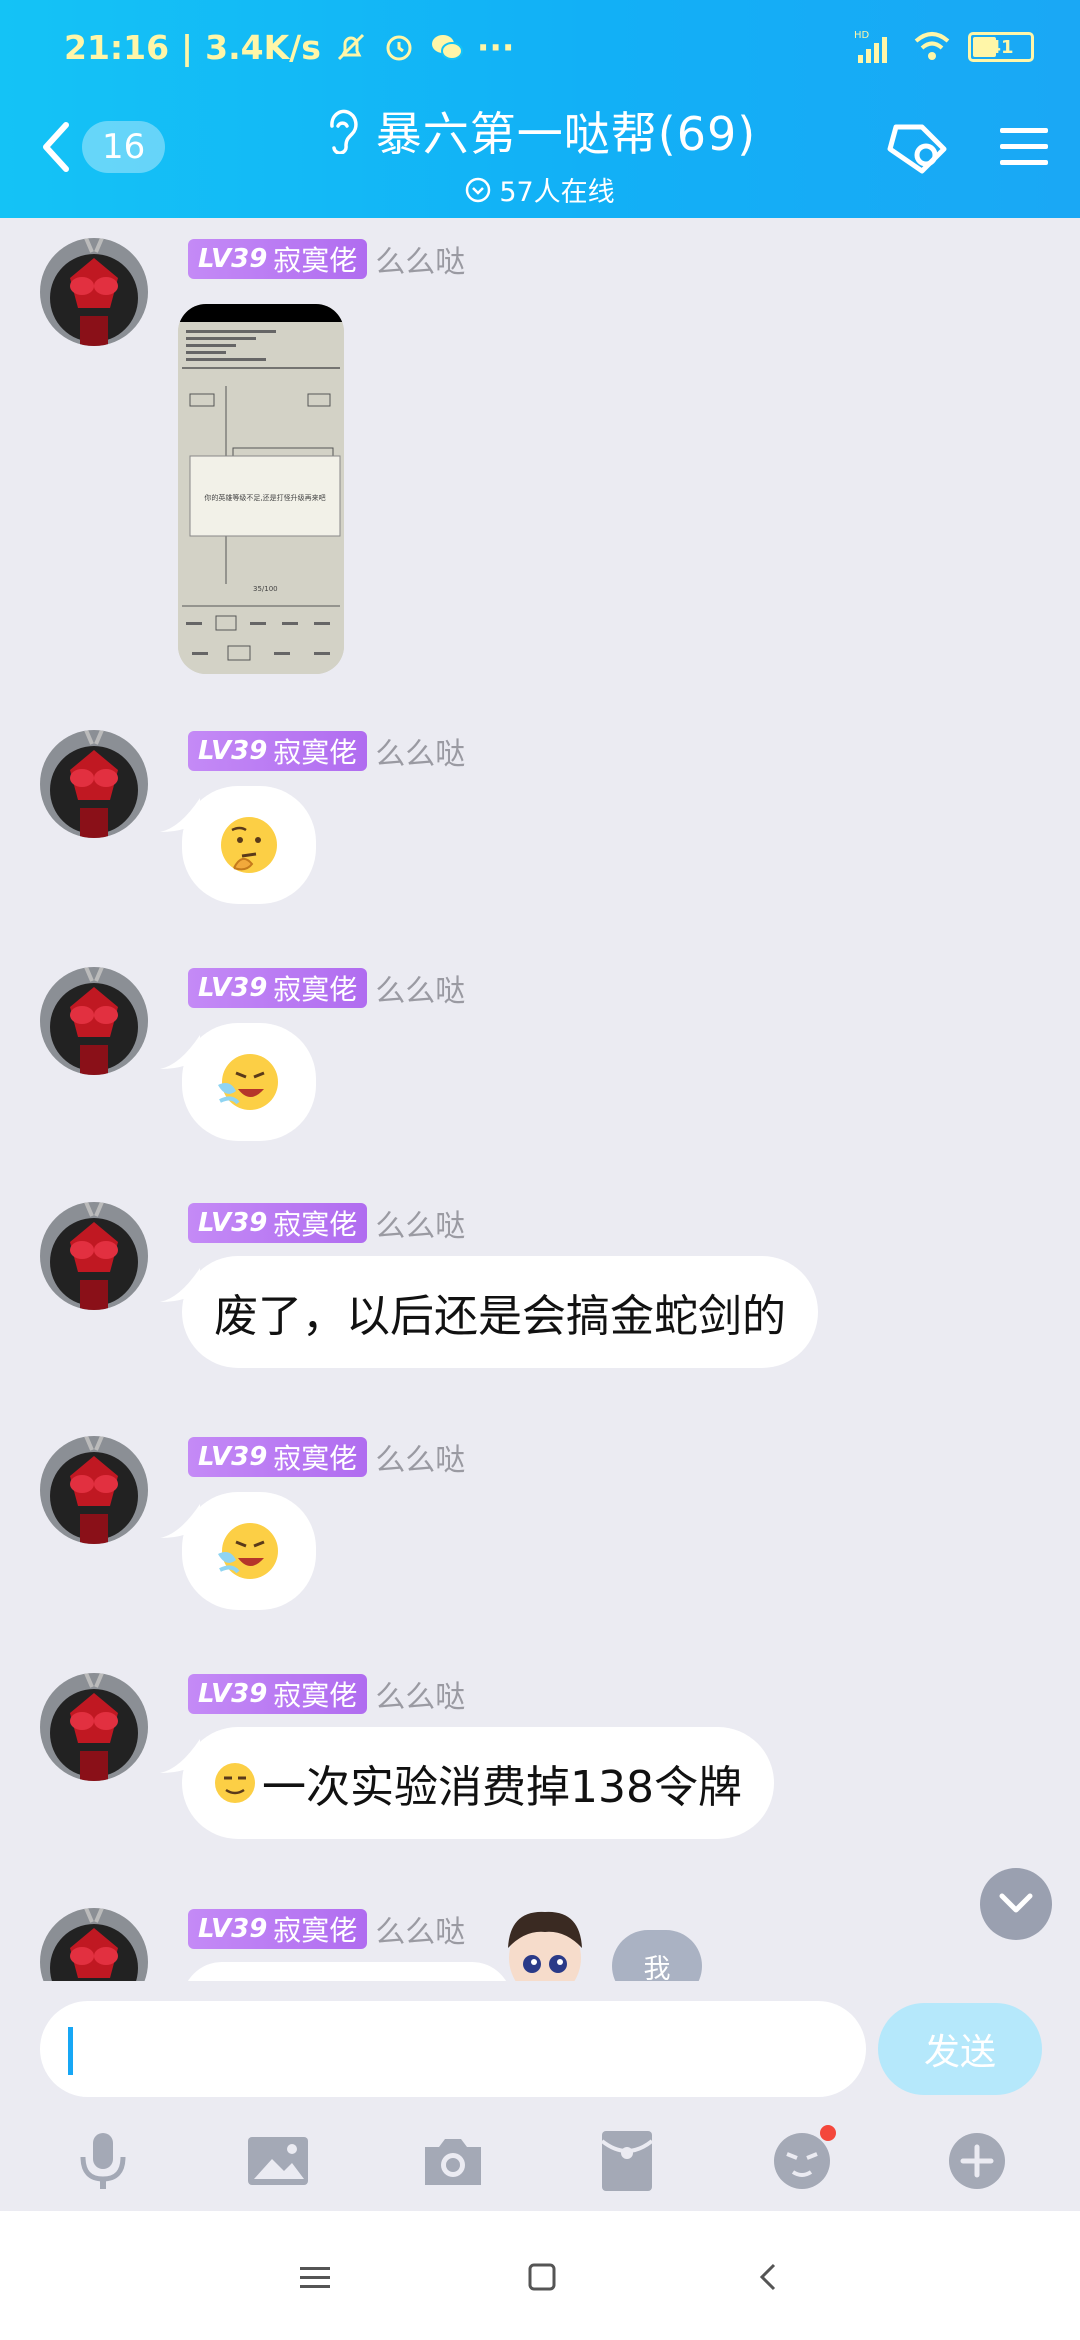  What do you see at coordinates (500, 1316) in the screenshot?
I see `message-text: 废了，以后还是会搞金蛇剑的` at bounding box center [500, 1316].